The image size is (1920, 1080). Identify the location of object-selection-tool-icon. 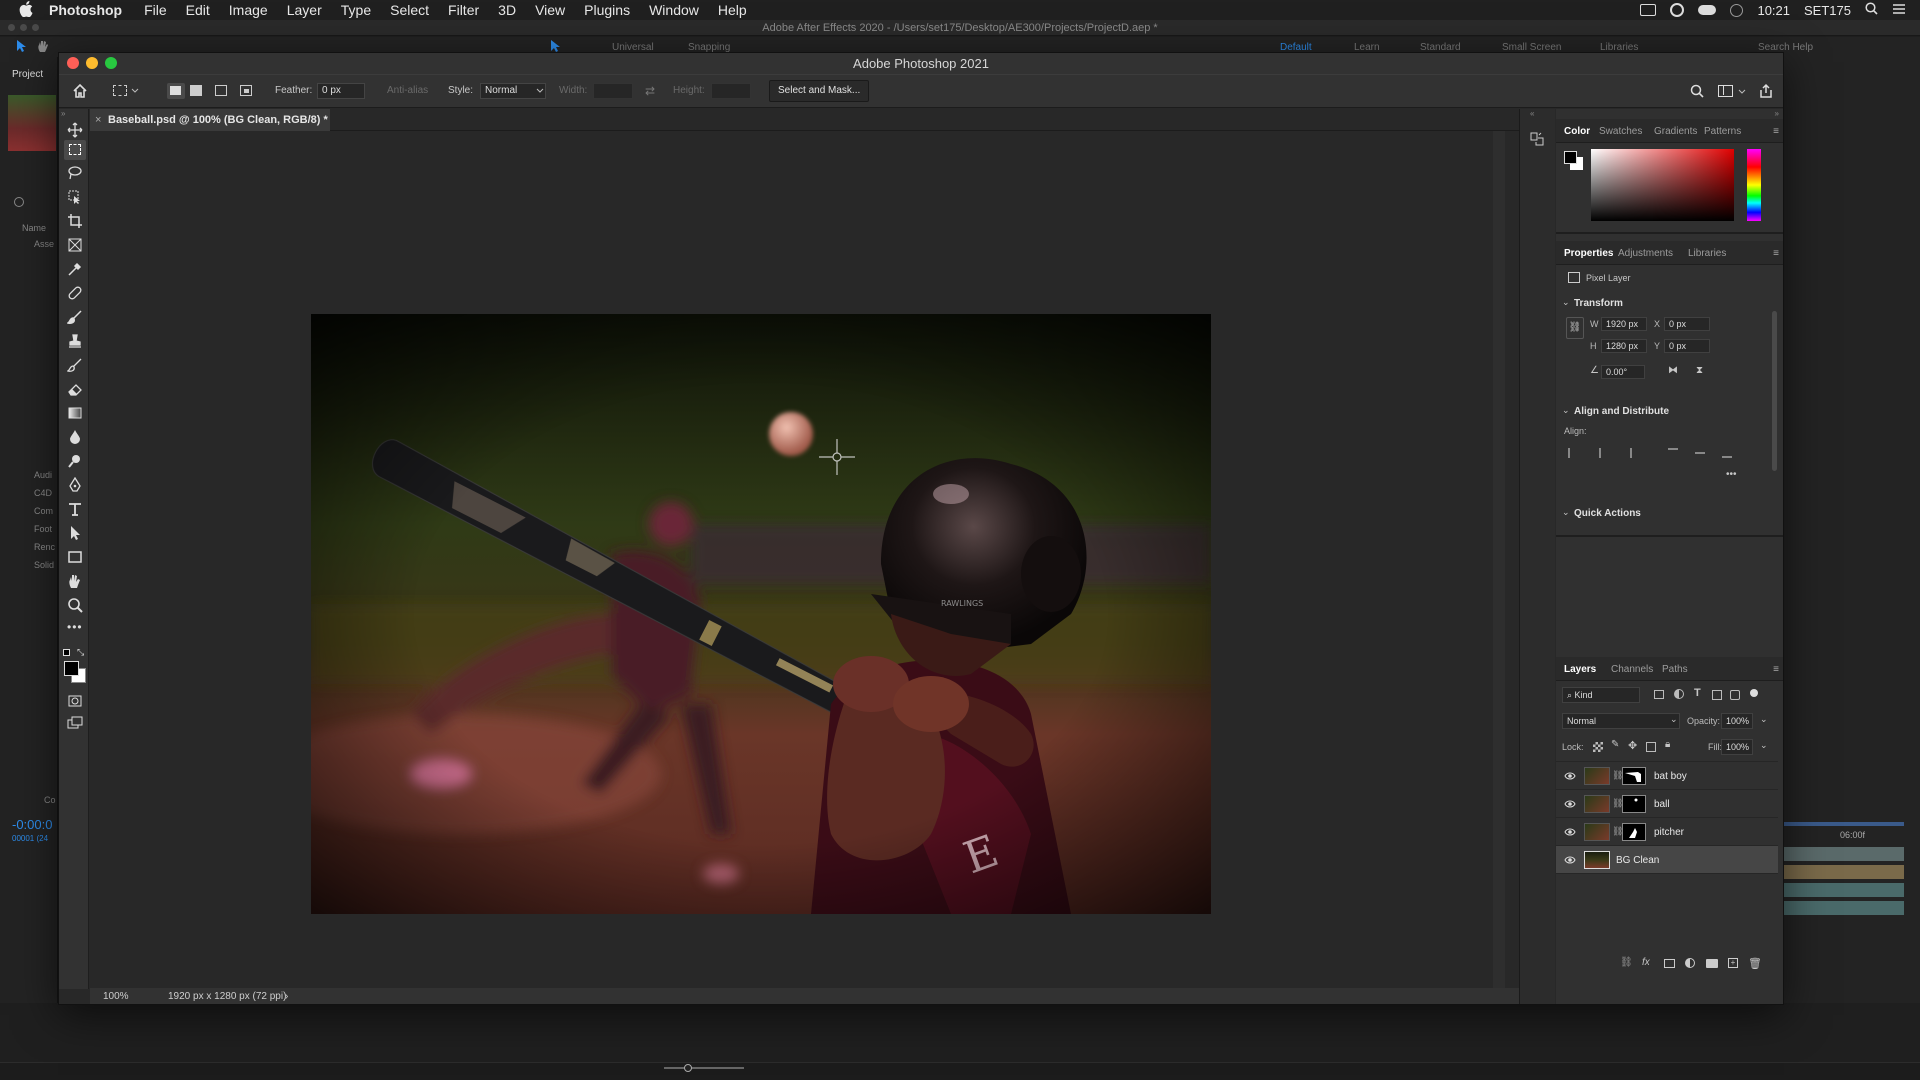
(75, 197).